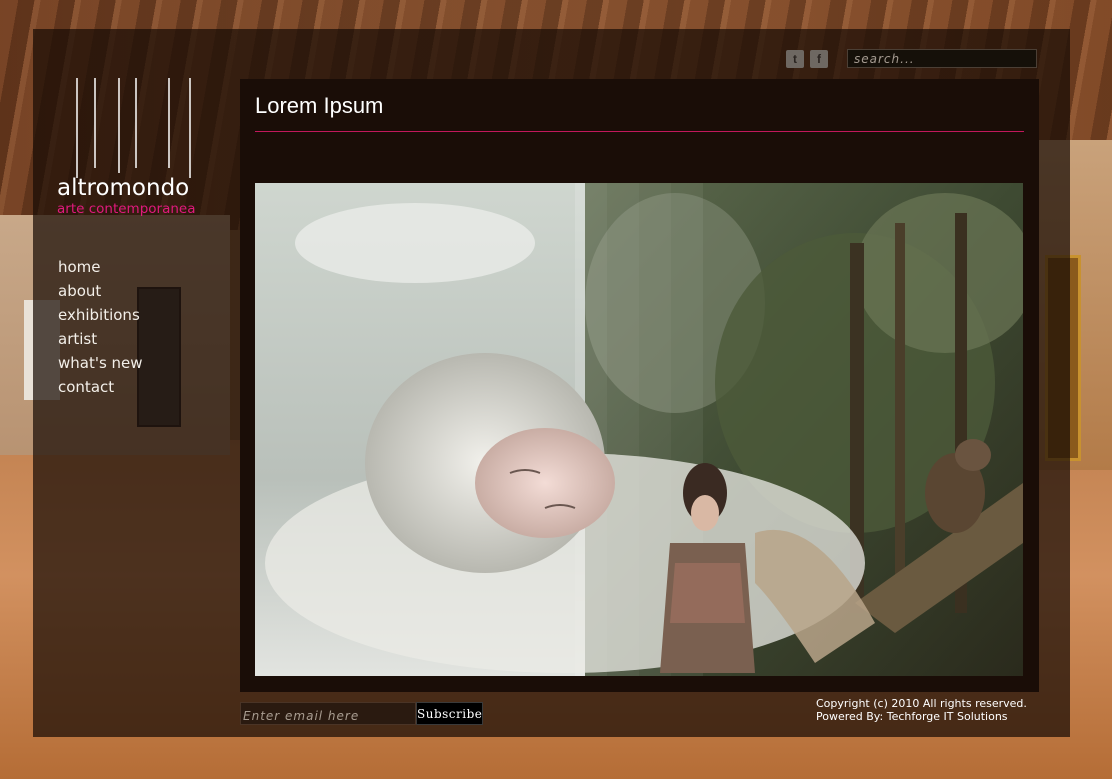  What do you see at coordinates (328, 713) in the screenshot?
I see `email-field` at bounding box center [328, 713].